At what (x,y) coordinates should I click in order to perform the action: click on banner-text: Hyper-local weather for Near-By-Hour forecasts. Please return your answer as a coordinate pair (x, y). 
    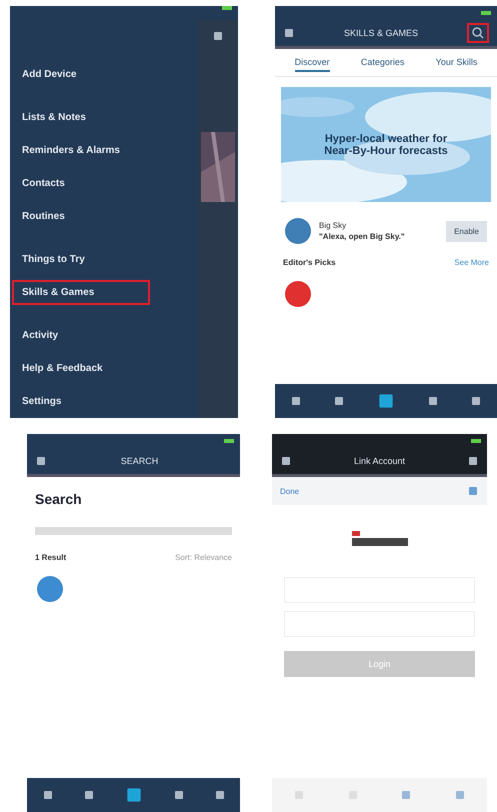
    Looking at the image, I should click on (386, 144).